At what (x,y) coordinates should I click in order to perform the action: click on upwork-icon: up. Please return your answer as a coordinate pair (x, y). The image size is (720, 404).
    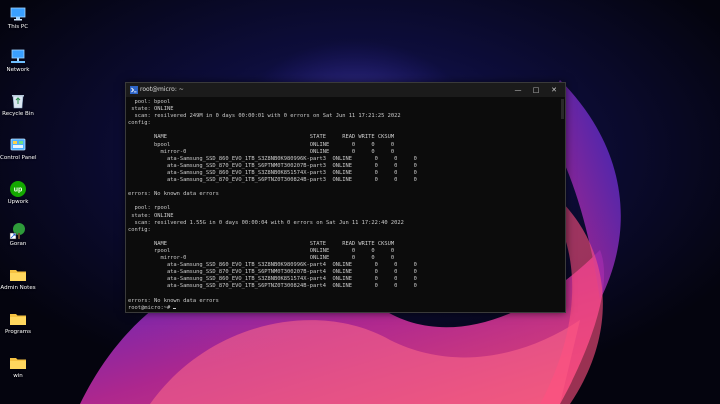
    Looking at the image, I should click on (18, 189).